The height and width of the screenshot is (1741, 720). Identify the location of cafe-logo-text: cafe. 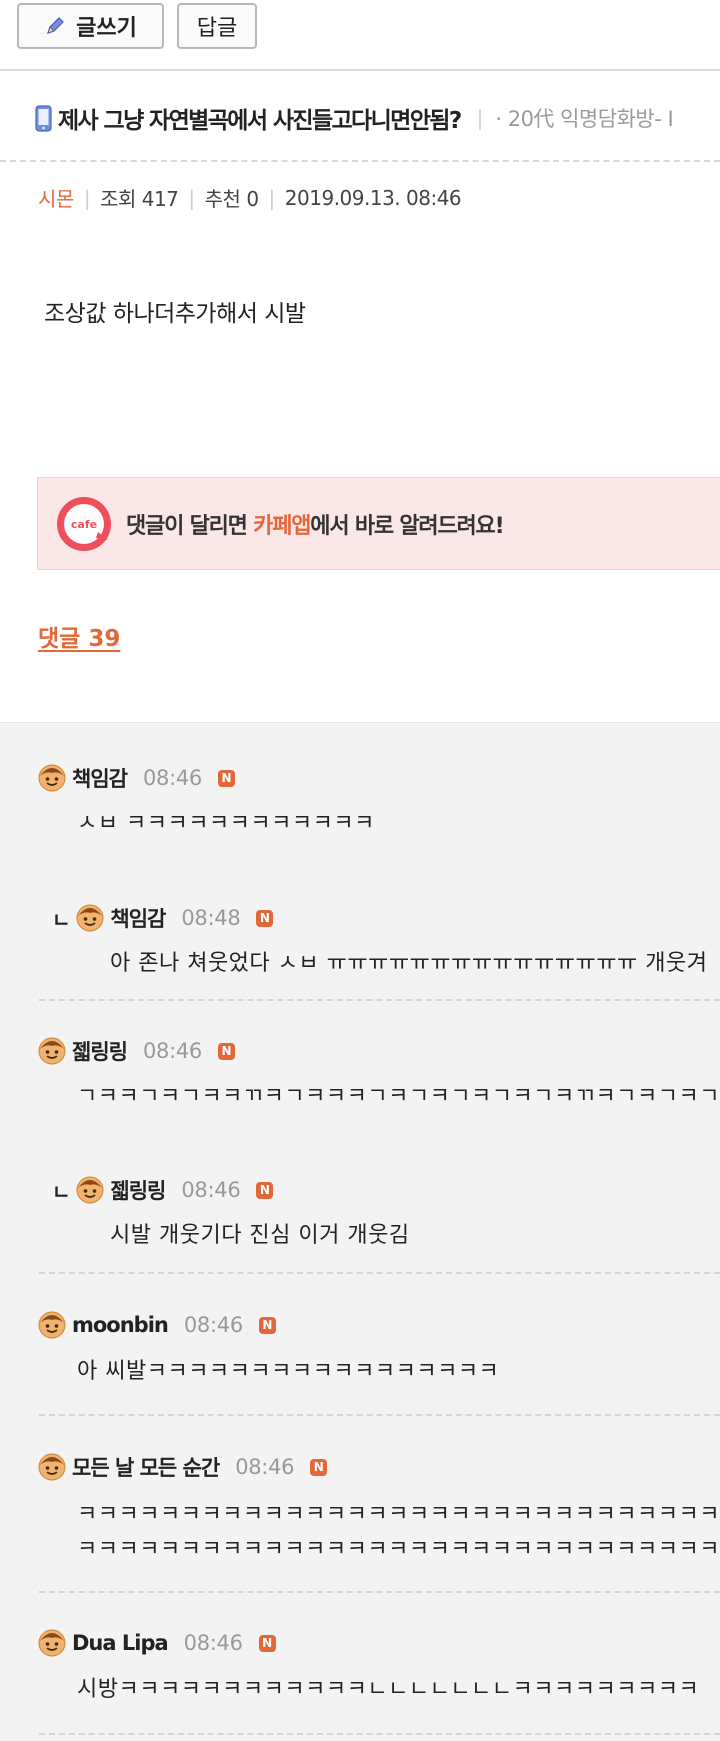
(84, 524).